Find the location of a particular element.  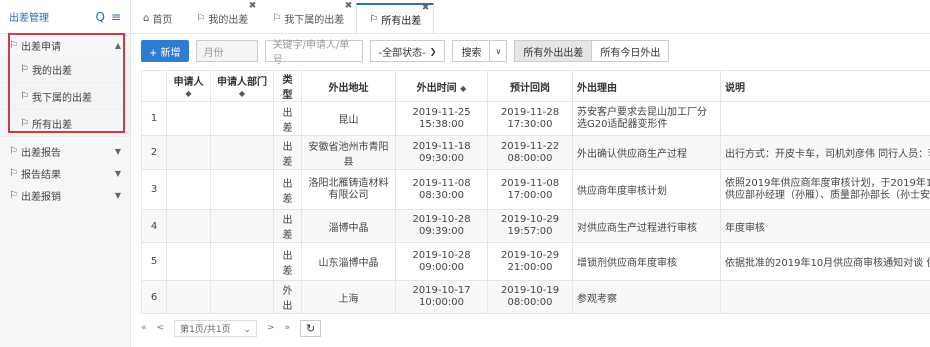

caret-up-icon: ▲ is located at coordinates (117, 45).